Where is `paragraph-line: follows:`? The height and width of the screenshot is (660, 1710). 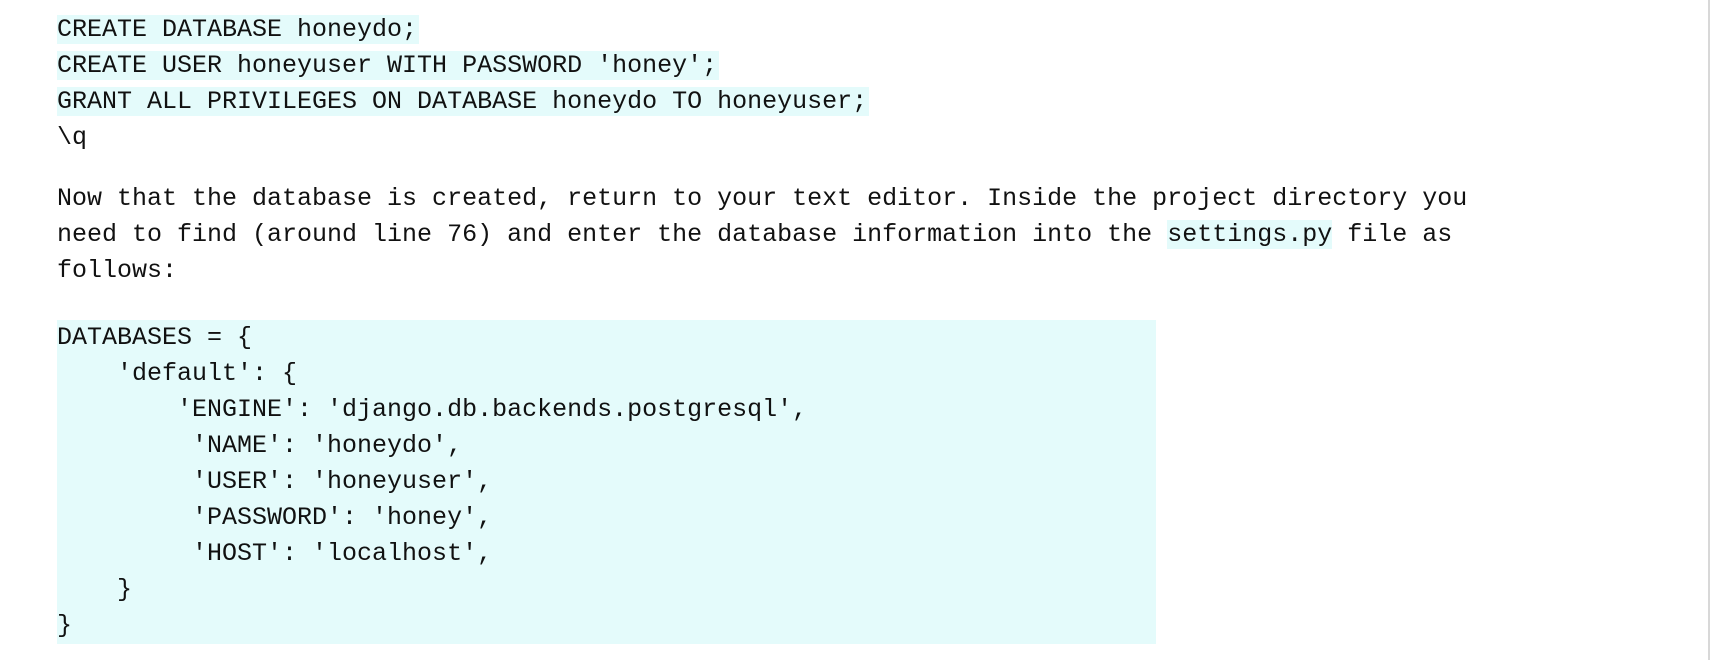
paragraph-line: follows: is located at coordinates (117, 270).